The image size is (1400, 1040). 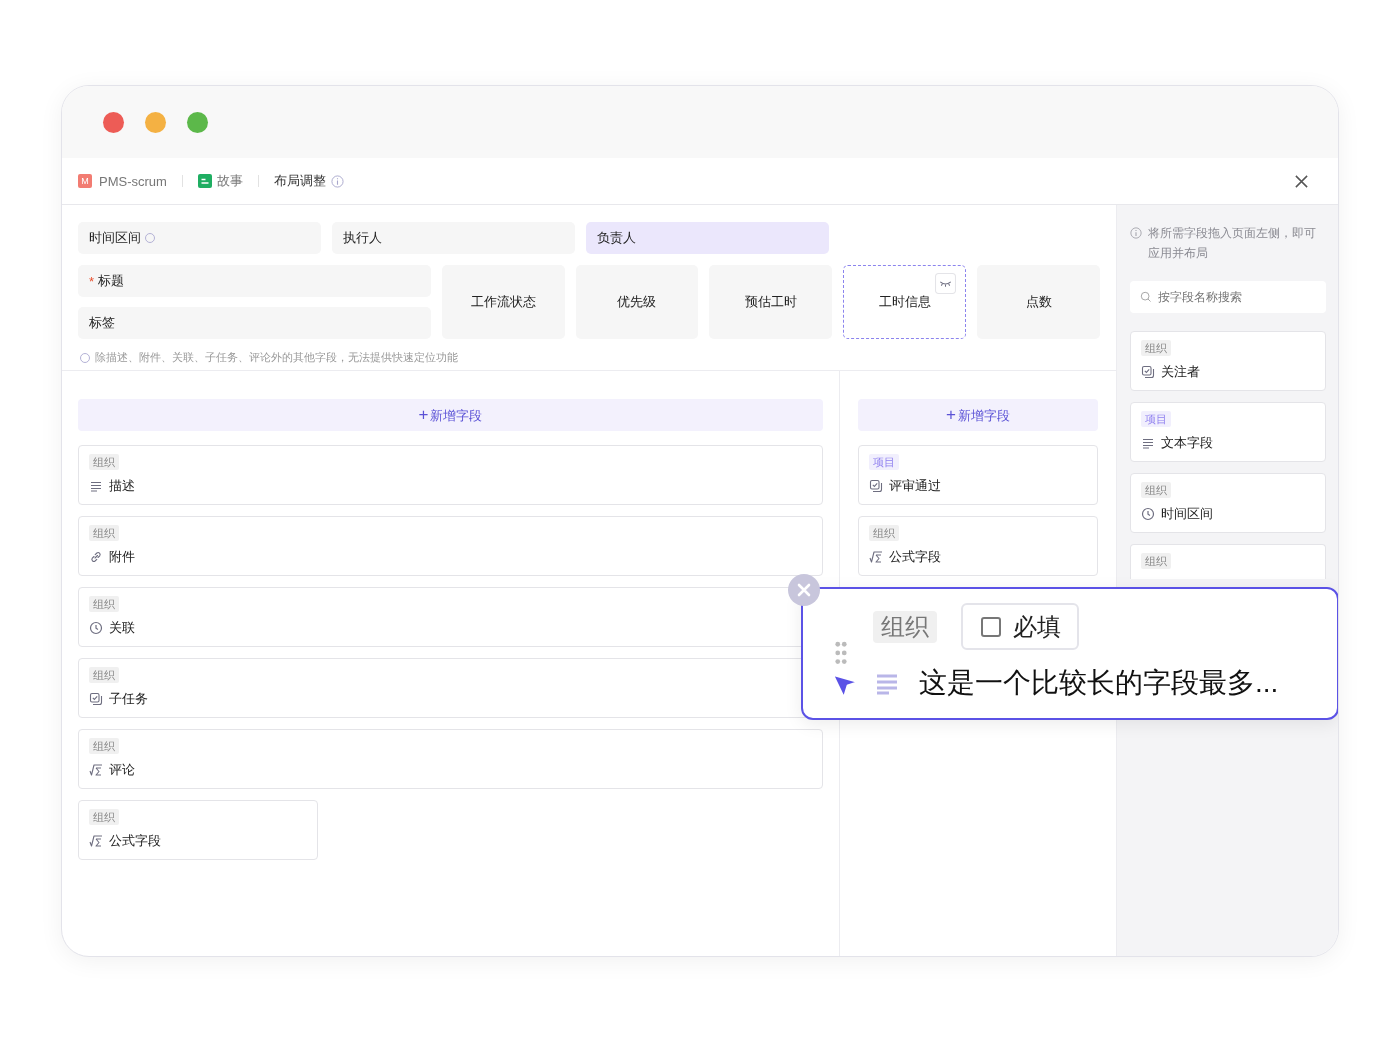 I want to click on sidebar-hint: 将所需字段拖入页面左侧，即可应用并布局, so click(x=1232, y=243).